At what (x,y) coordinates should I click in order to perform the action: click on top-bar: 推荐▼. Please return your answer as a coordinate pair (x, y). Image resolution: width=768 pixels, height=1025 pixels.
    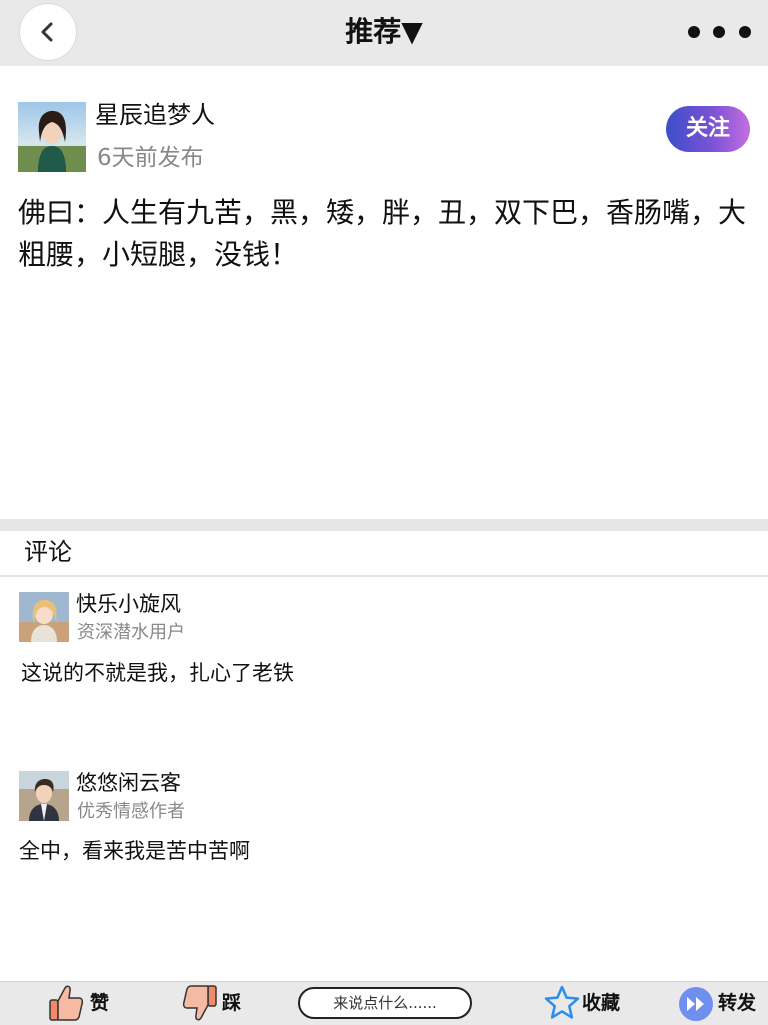
    Looking at the image, I should click on (384, 33).